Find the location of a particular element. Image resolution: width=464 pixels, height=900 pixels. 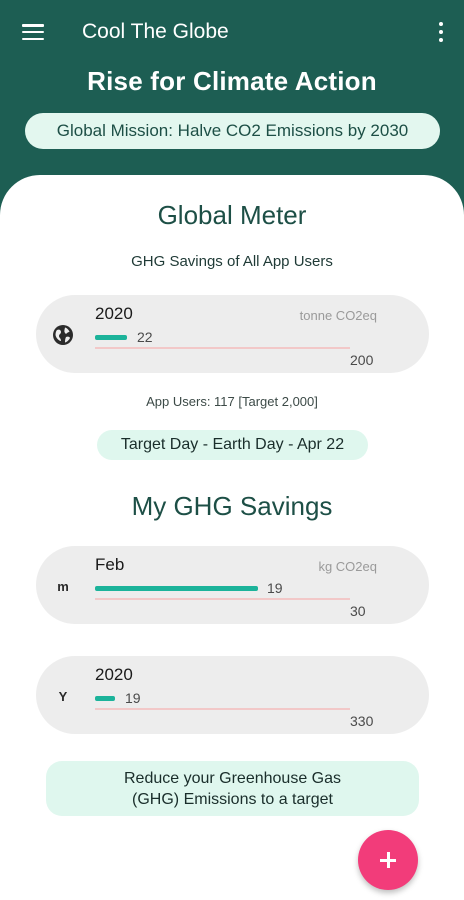

reduce-line-1: Reduce your Greenhouse Gas is located at coordinates (232, 778).